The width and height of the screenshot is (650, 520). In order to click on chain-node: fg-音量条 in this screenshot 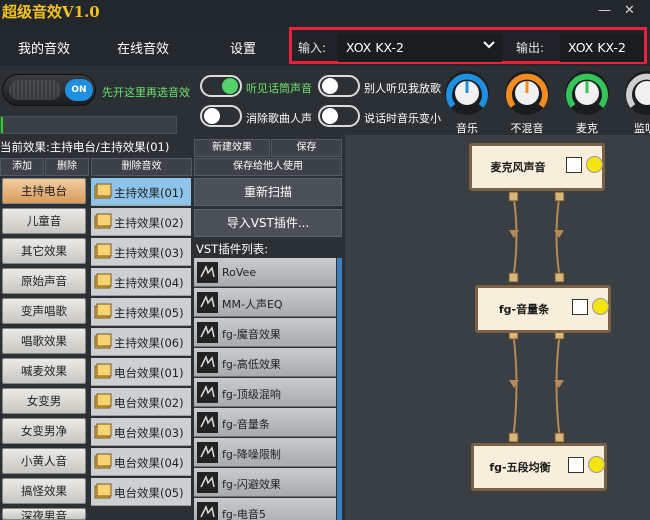, I will do `click(543, 309)`.